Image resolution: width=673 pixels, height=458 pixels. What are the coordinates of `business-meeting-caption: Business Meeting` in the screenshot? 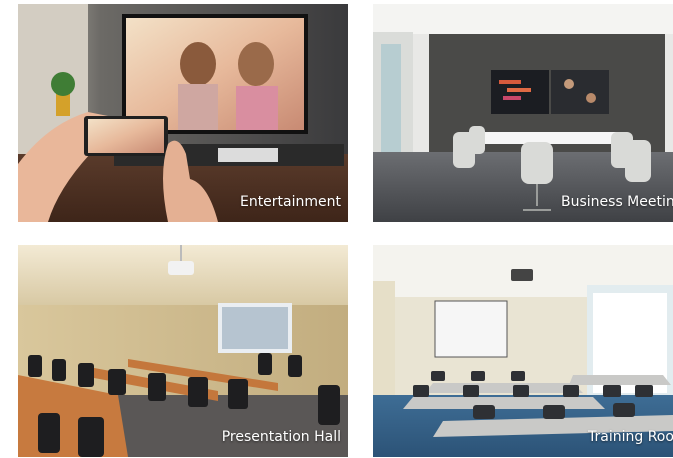 It's located at (617, 202).